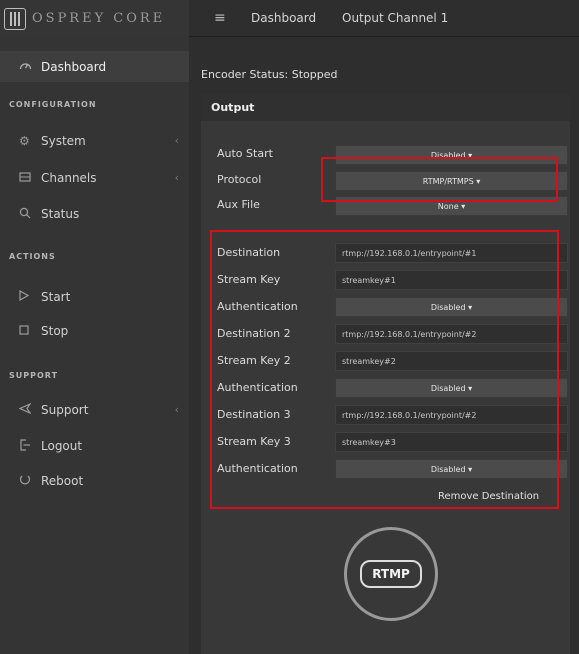 The width and height of the screenshot is (579, 654). Describe the element at coordinates (60, 214) in the screenshot. I see `sidebar-item-label: Status` at that location.